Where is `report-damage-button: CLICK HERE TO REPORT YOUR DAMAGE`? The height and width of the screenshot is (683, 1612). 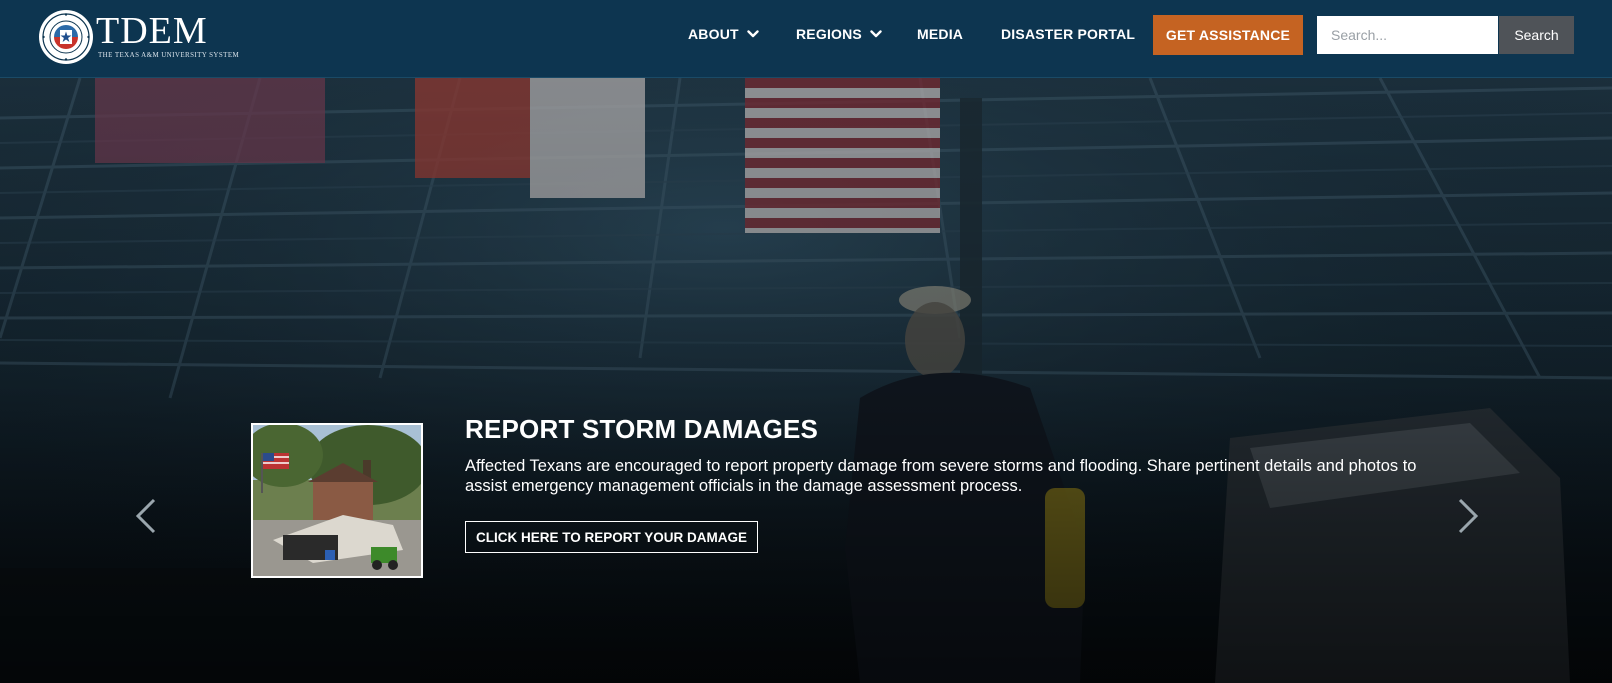
report-damage-button: CLICK HERE TO REPORT YOUR DAMAGE is located at coordinates (612, 537).